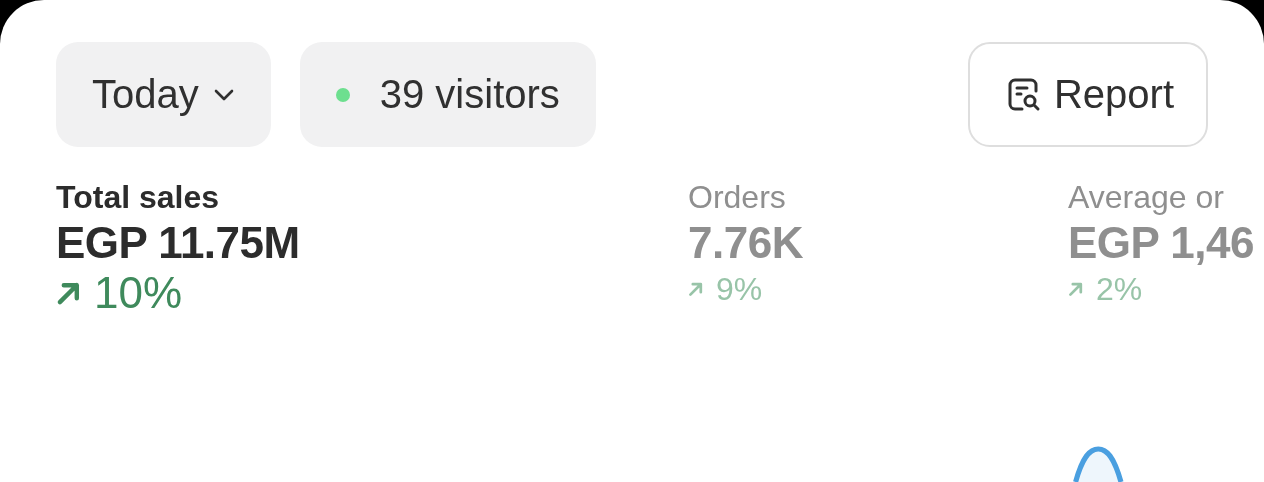 Image resolution: width=1264 pixels, height=482 pixels. What do you see at coordinates (372, 247) in the screenshot?
I see `metric-tab: Total sales EGP 11.75M 10%` at bounding box center [372, 247].